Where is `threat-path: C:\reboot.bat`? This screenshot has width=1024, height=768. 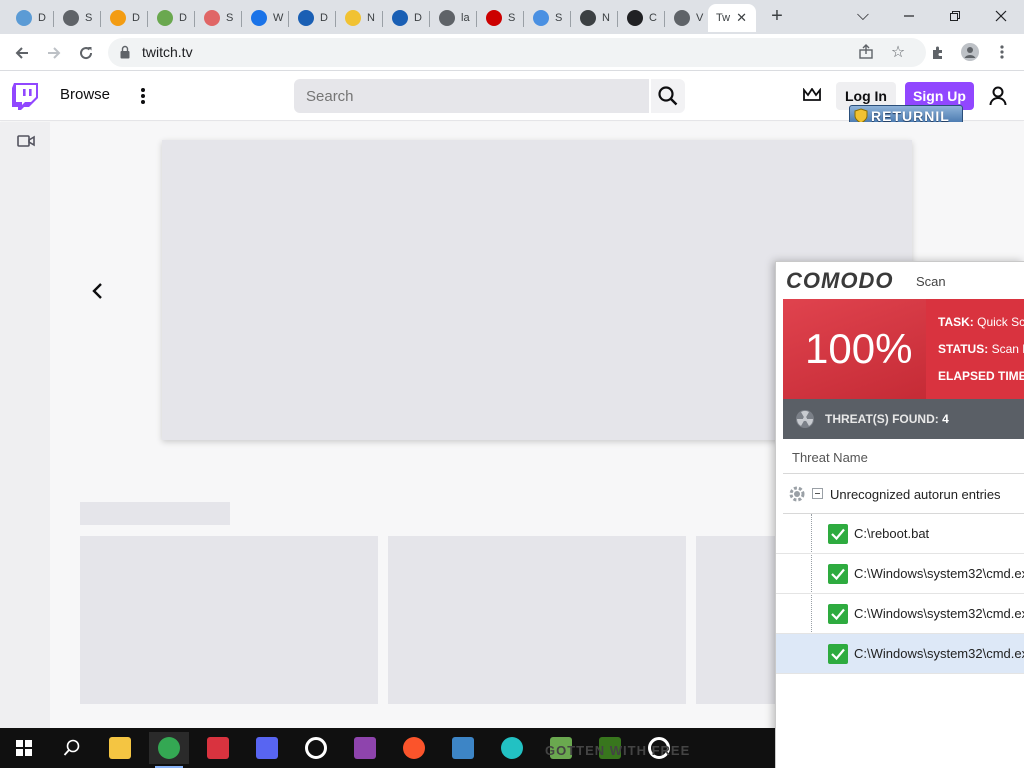
threat-path: C:\reboot.bat is located at coordinates (892, 533).